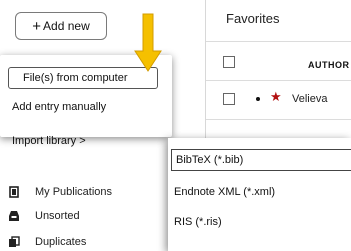  I want to click on plus-icon: +, so click(37, 26).